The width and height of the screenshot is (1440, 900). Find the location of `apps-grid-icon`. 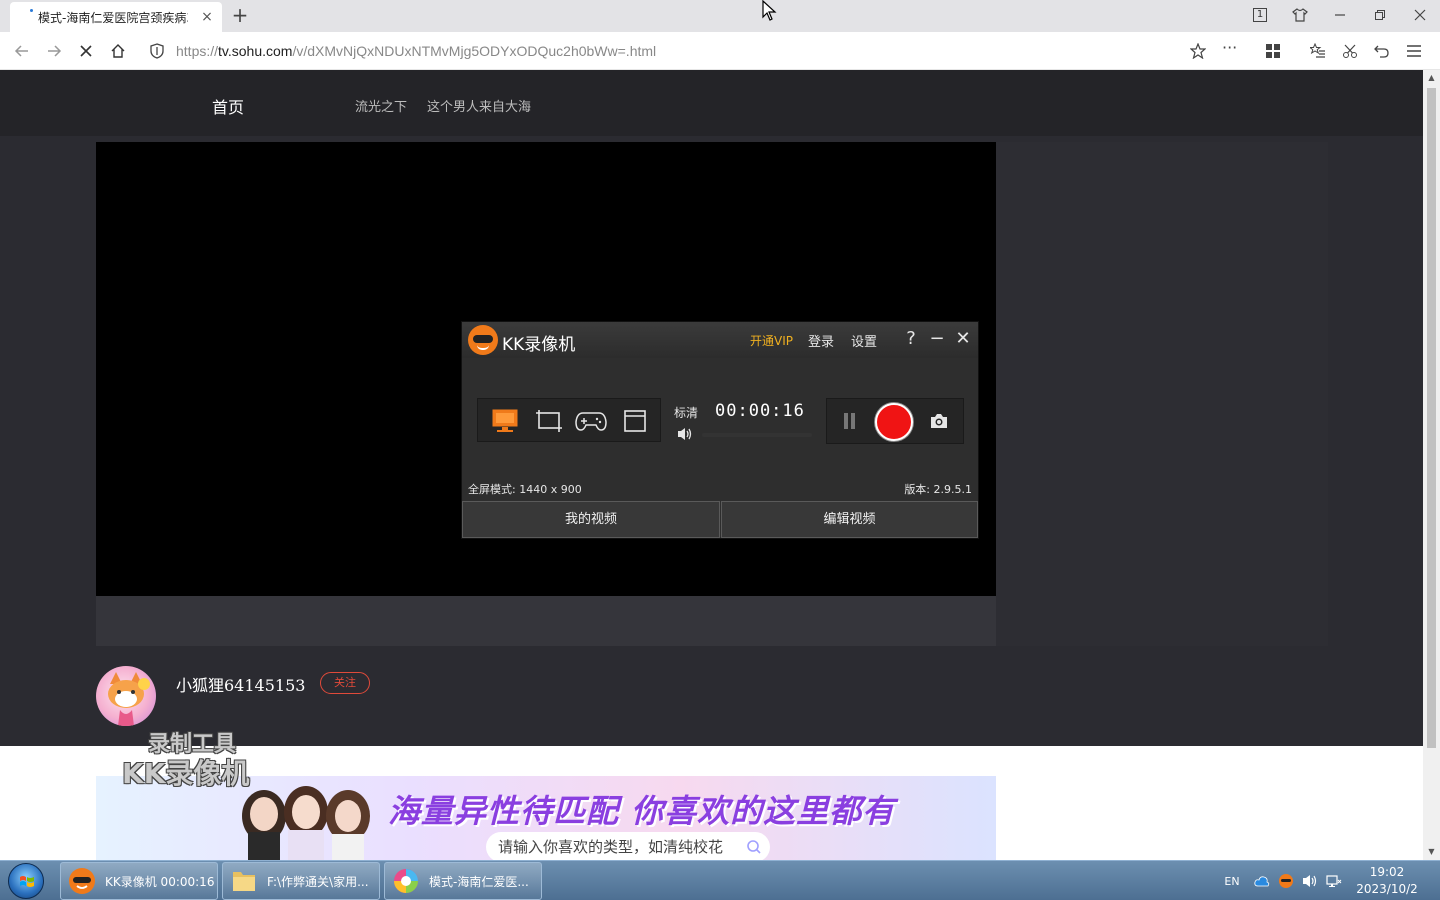

apps-grid-icon is located at coordinates (1273, 51).